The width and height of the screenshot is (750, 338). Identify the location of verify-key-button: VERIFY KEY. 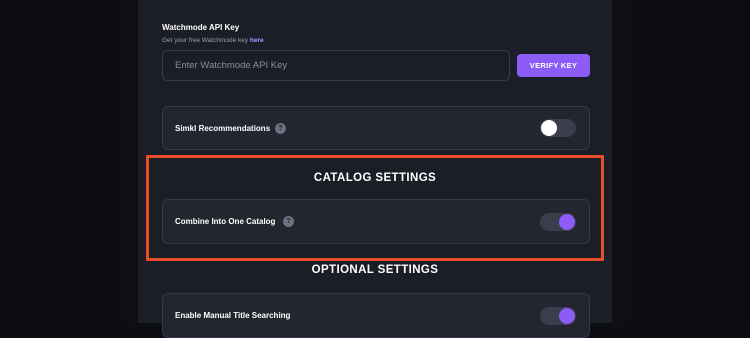
(553, 65).